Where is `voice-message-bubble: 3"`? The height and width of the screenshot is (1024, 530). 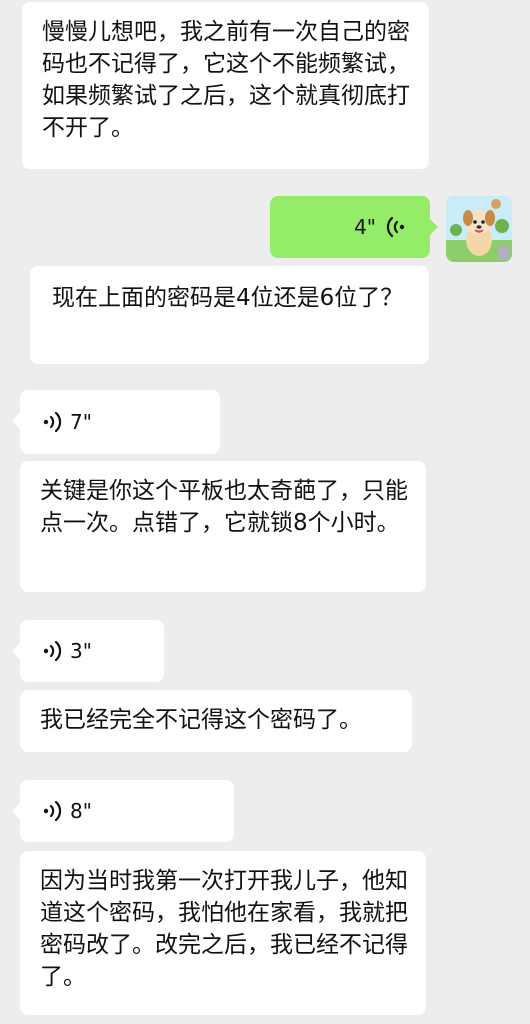 voice-message-bubble: 3" is located at coordinates (92, 651).